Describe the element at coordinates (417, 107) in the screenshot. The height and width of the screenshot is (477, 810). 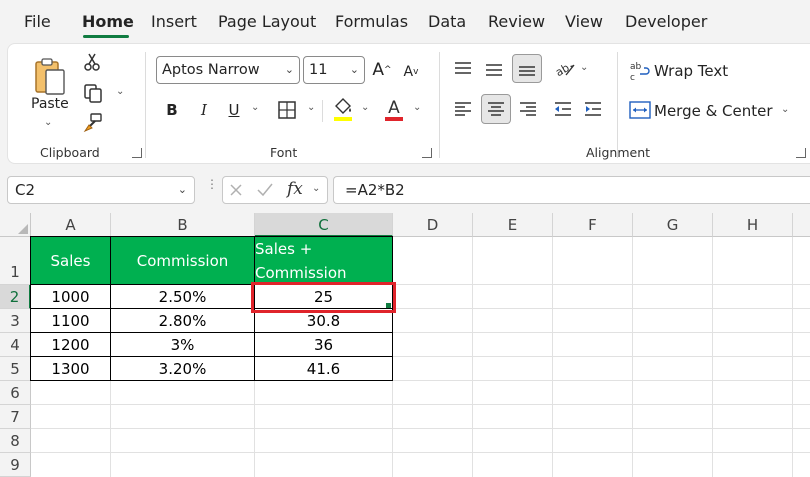
I see `font-color-dropdown-icon: ⌄` at that location.